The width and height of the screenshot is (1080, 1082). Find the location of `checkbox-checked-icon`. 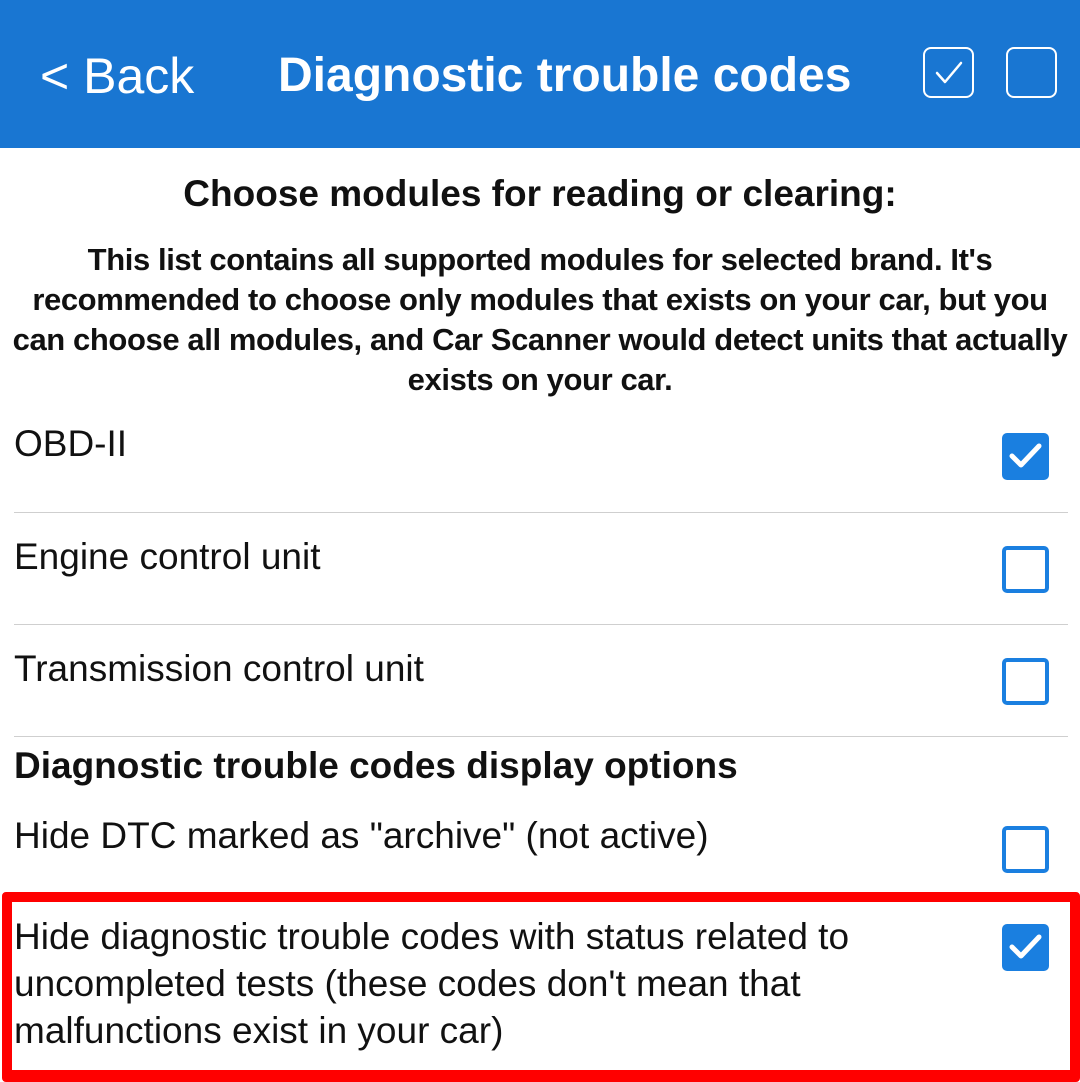

checkbox-checked-icon is located at coordinates (949, 72).